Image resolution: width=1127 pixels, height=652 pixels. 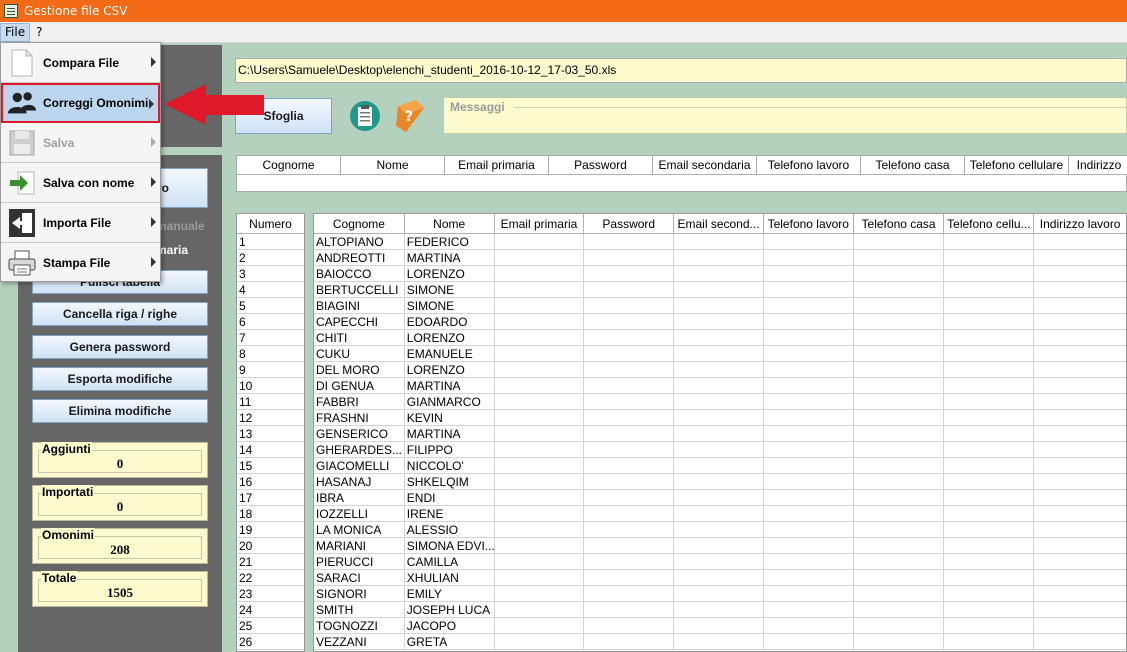 What do you see at coordinates (359, 289) in the screenshot?
I see `cell-cognome: BERTUCCELLI` at bounding box center [359, 289].